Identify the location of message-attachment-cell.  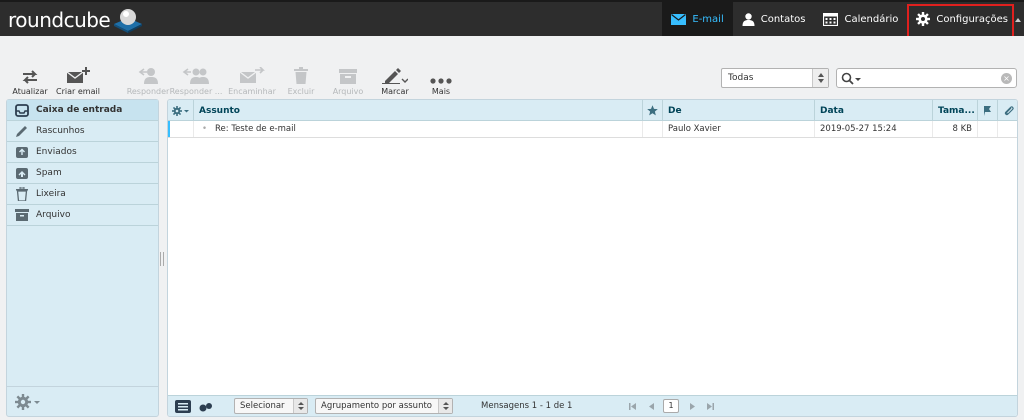
(1007, 129).